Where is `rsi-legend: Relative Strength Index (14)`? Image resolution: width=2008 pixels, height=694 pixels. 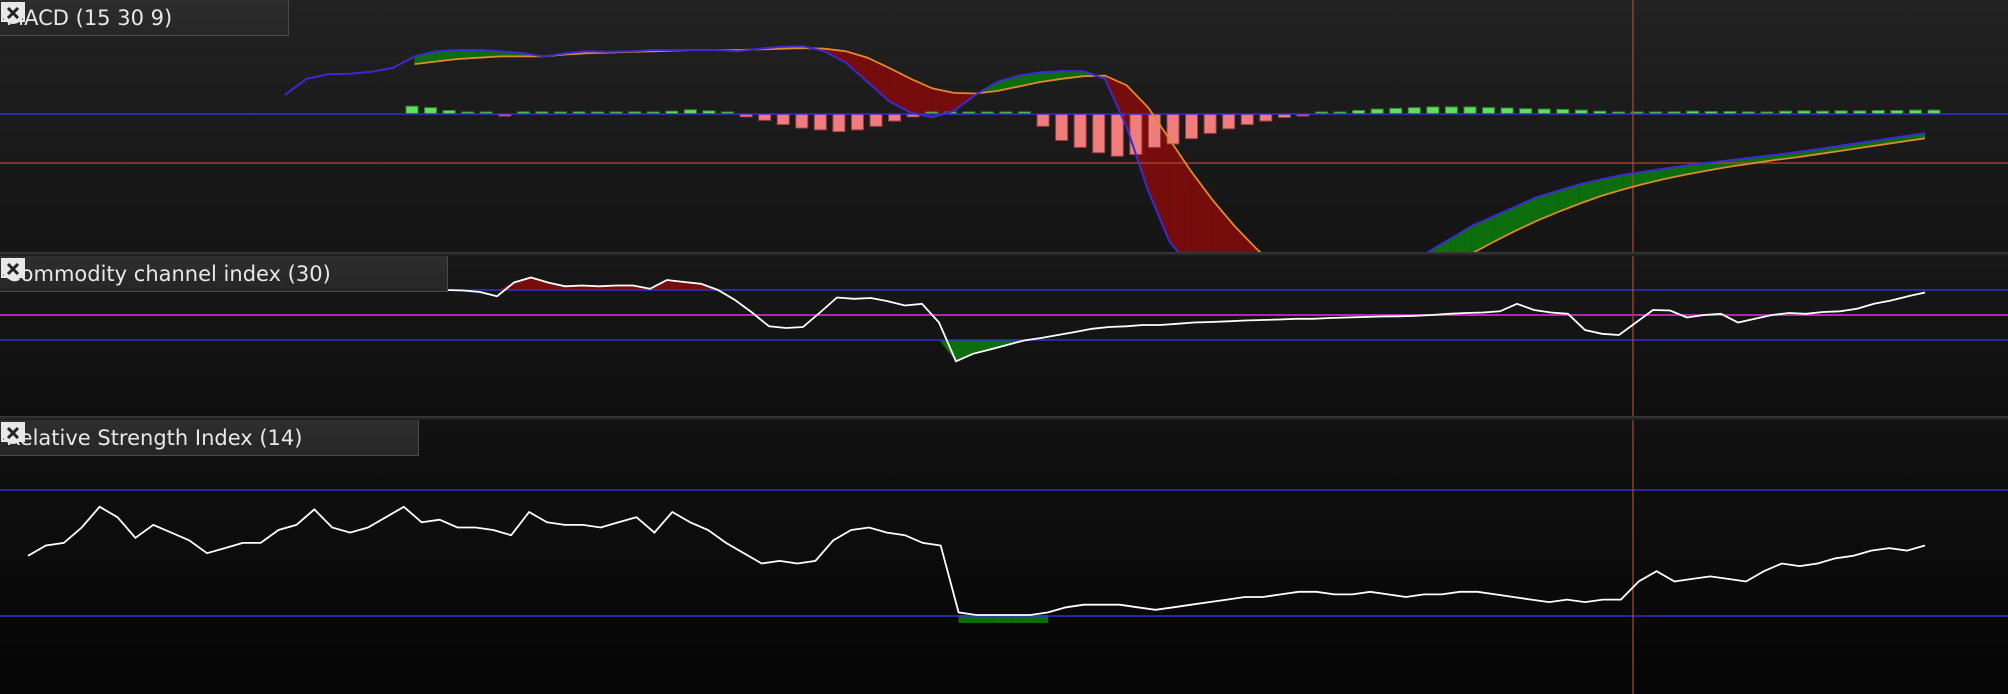 rsi-legend: Relative Strength Index (14) is located at coordinates (210, 438).